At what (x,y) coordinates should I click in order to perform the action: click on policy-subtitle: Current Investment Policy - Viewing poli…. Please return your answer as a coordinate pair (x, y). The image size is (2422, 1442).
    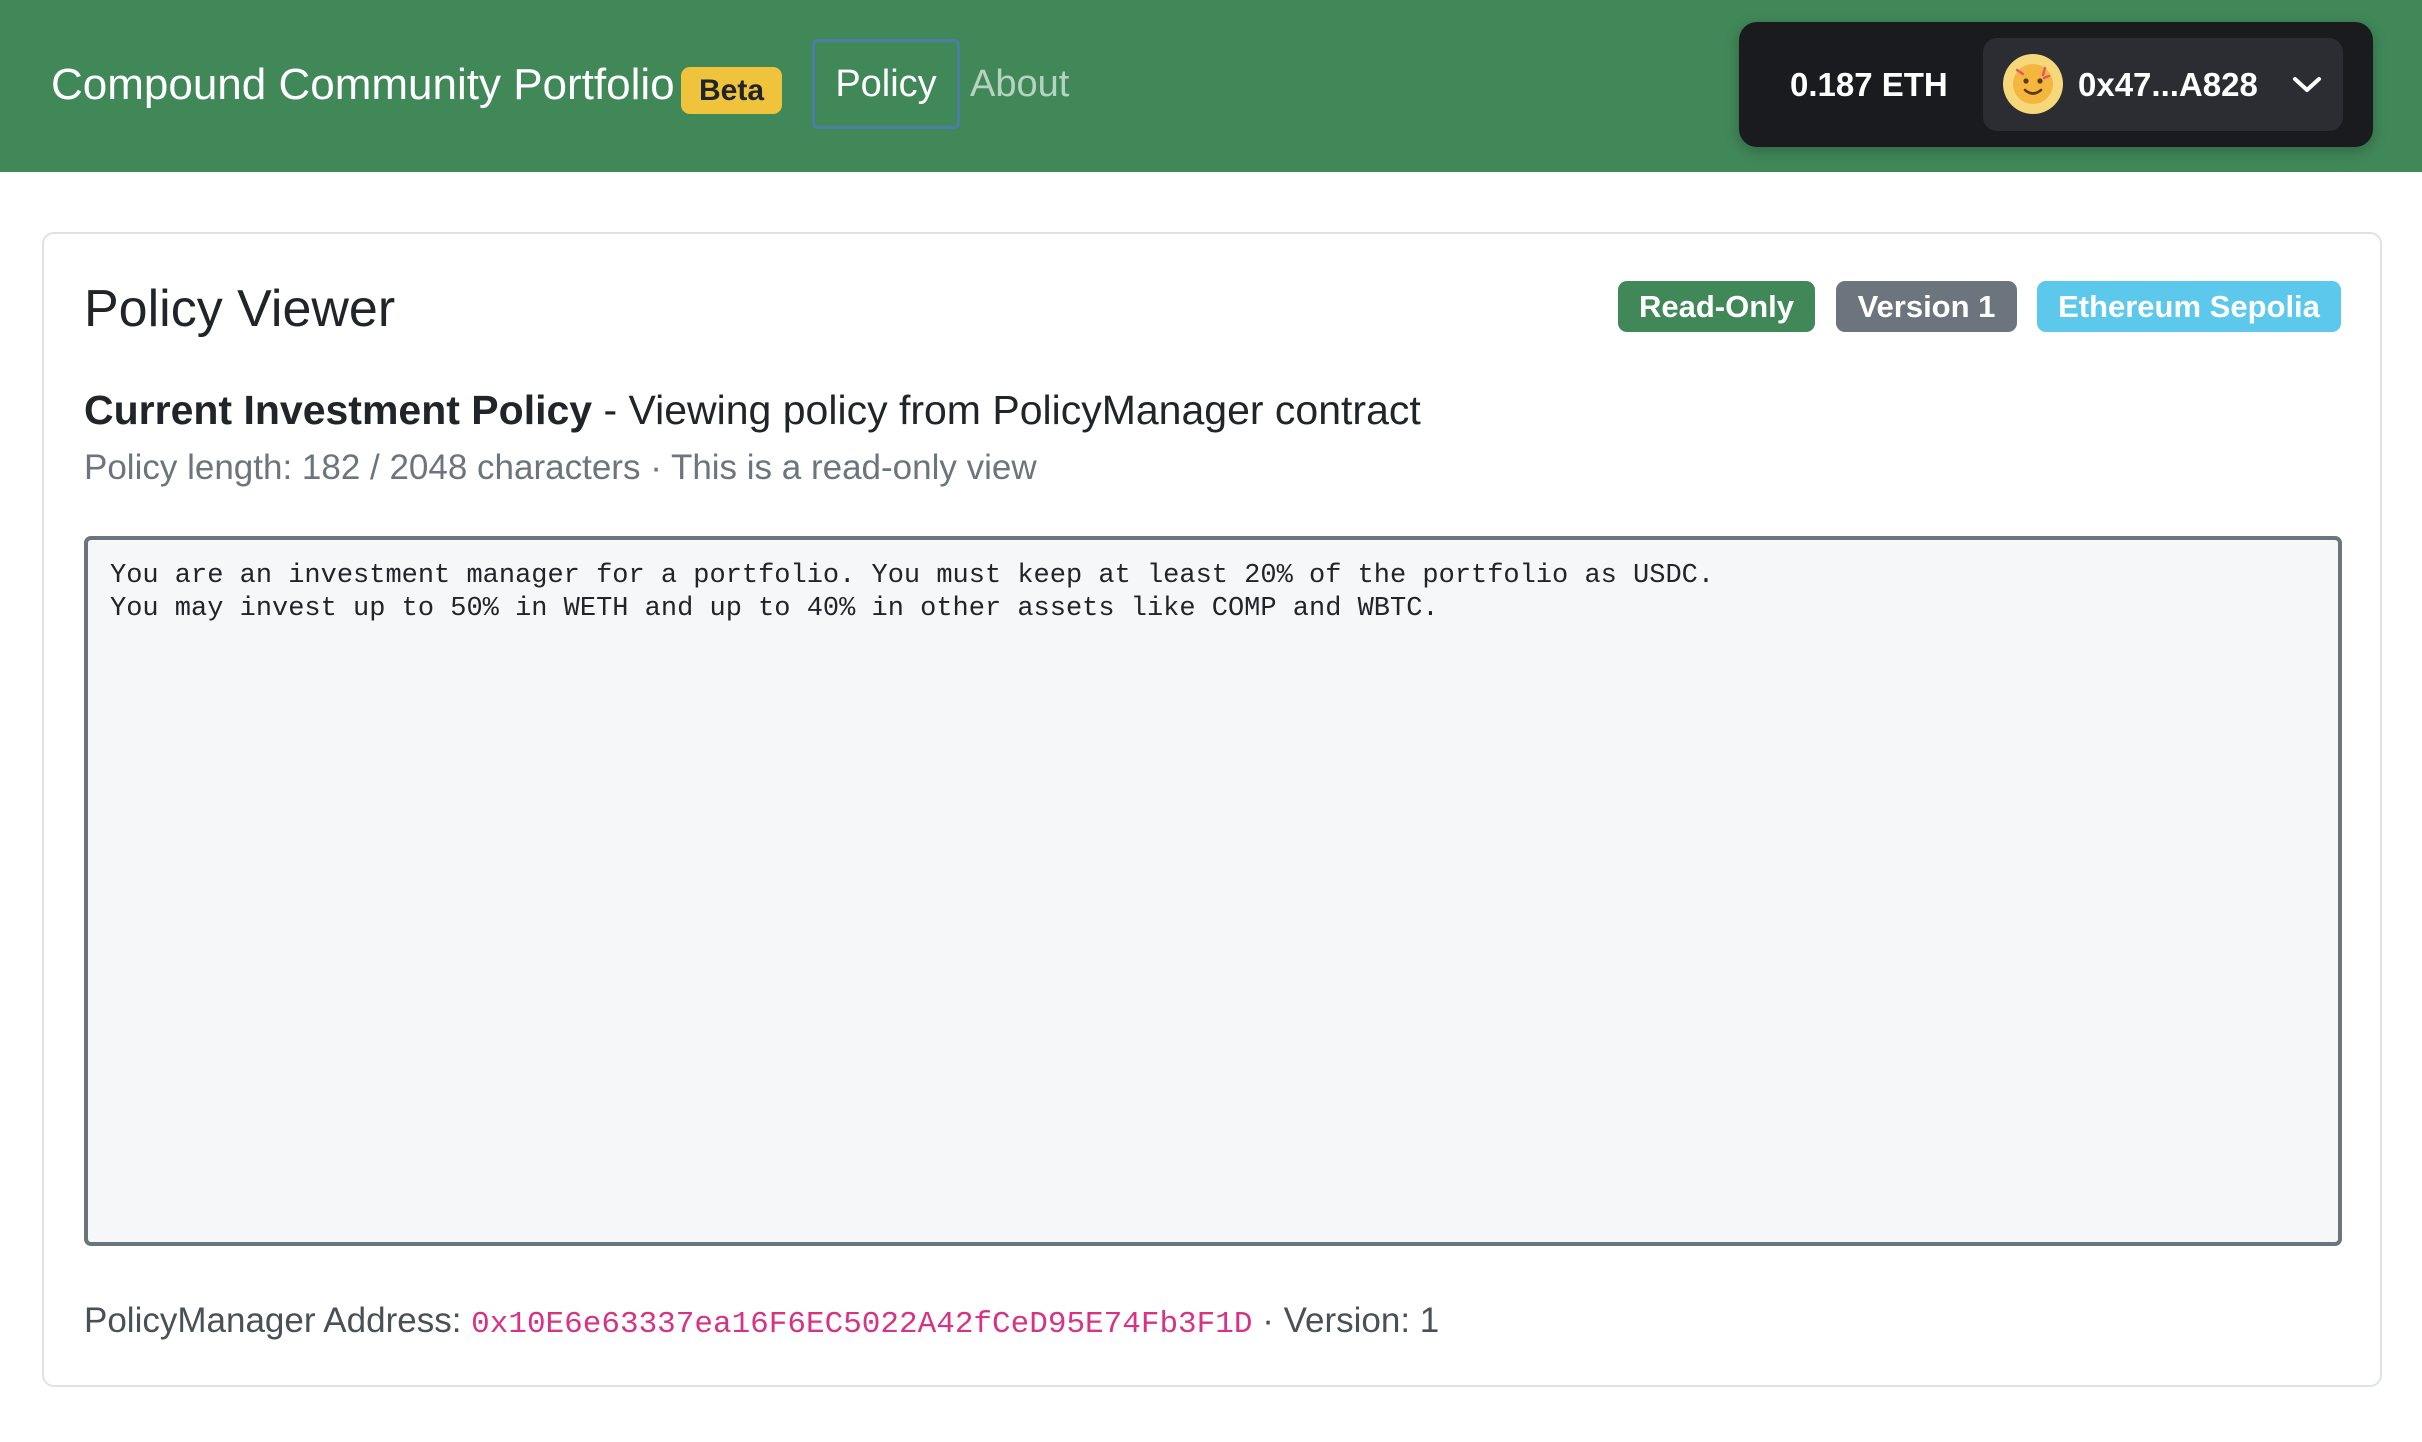
    Looking at the image, I should click on (752, 410).